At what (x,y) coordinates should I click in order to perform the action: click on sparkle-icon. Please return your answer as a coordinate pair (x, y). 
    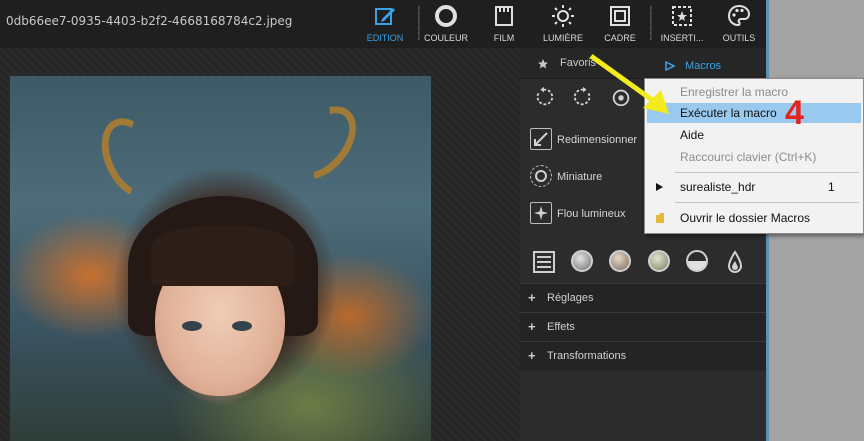
    Looking at the image, I should click on (541, 213).